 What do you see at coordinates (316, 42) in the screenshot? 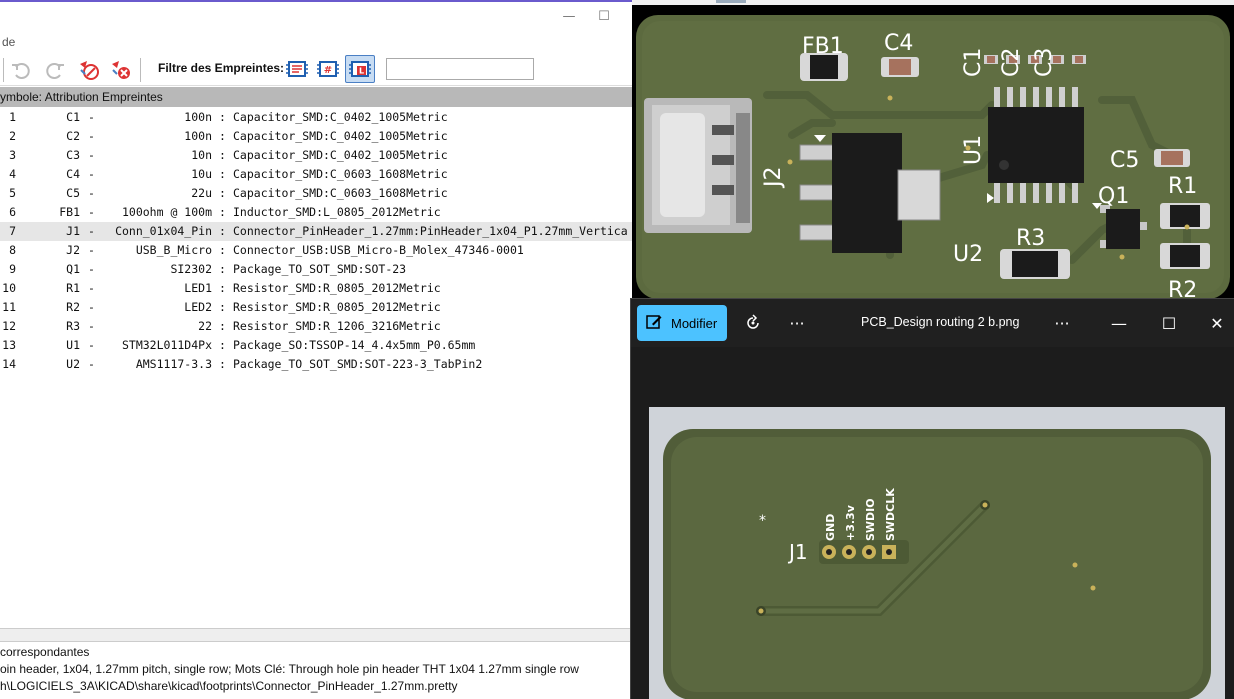
I see `menu-bar: de` at bounding box center [316, 42].